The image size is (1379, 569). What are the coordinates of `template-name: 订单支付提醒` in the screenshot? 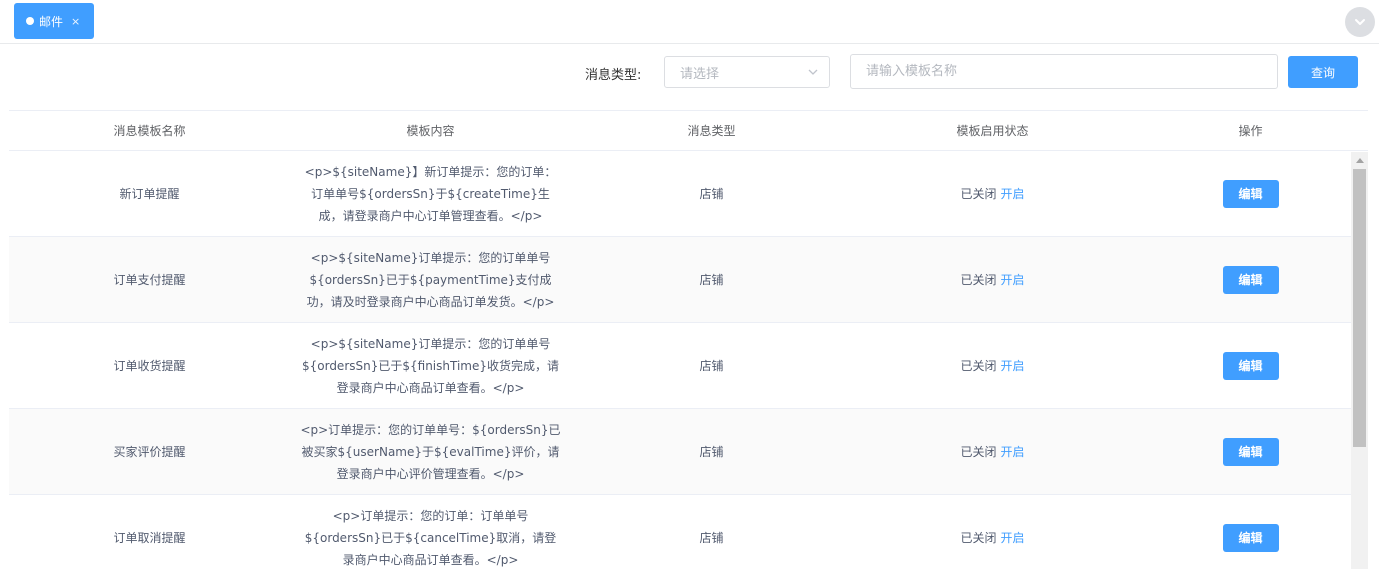 It's located at (149, 280).